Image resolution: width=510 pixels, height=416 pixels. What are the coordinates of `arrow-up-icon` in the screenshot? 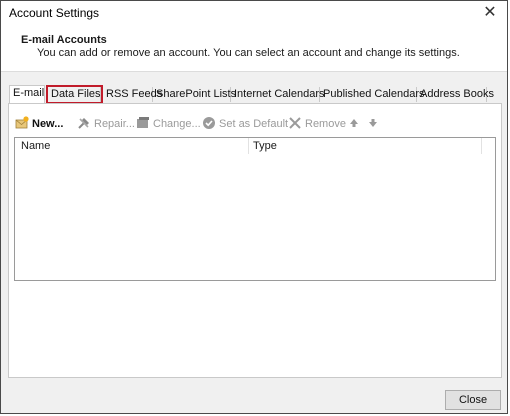 It's located at (354, 123).